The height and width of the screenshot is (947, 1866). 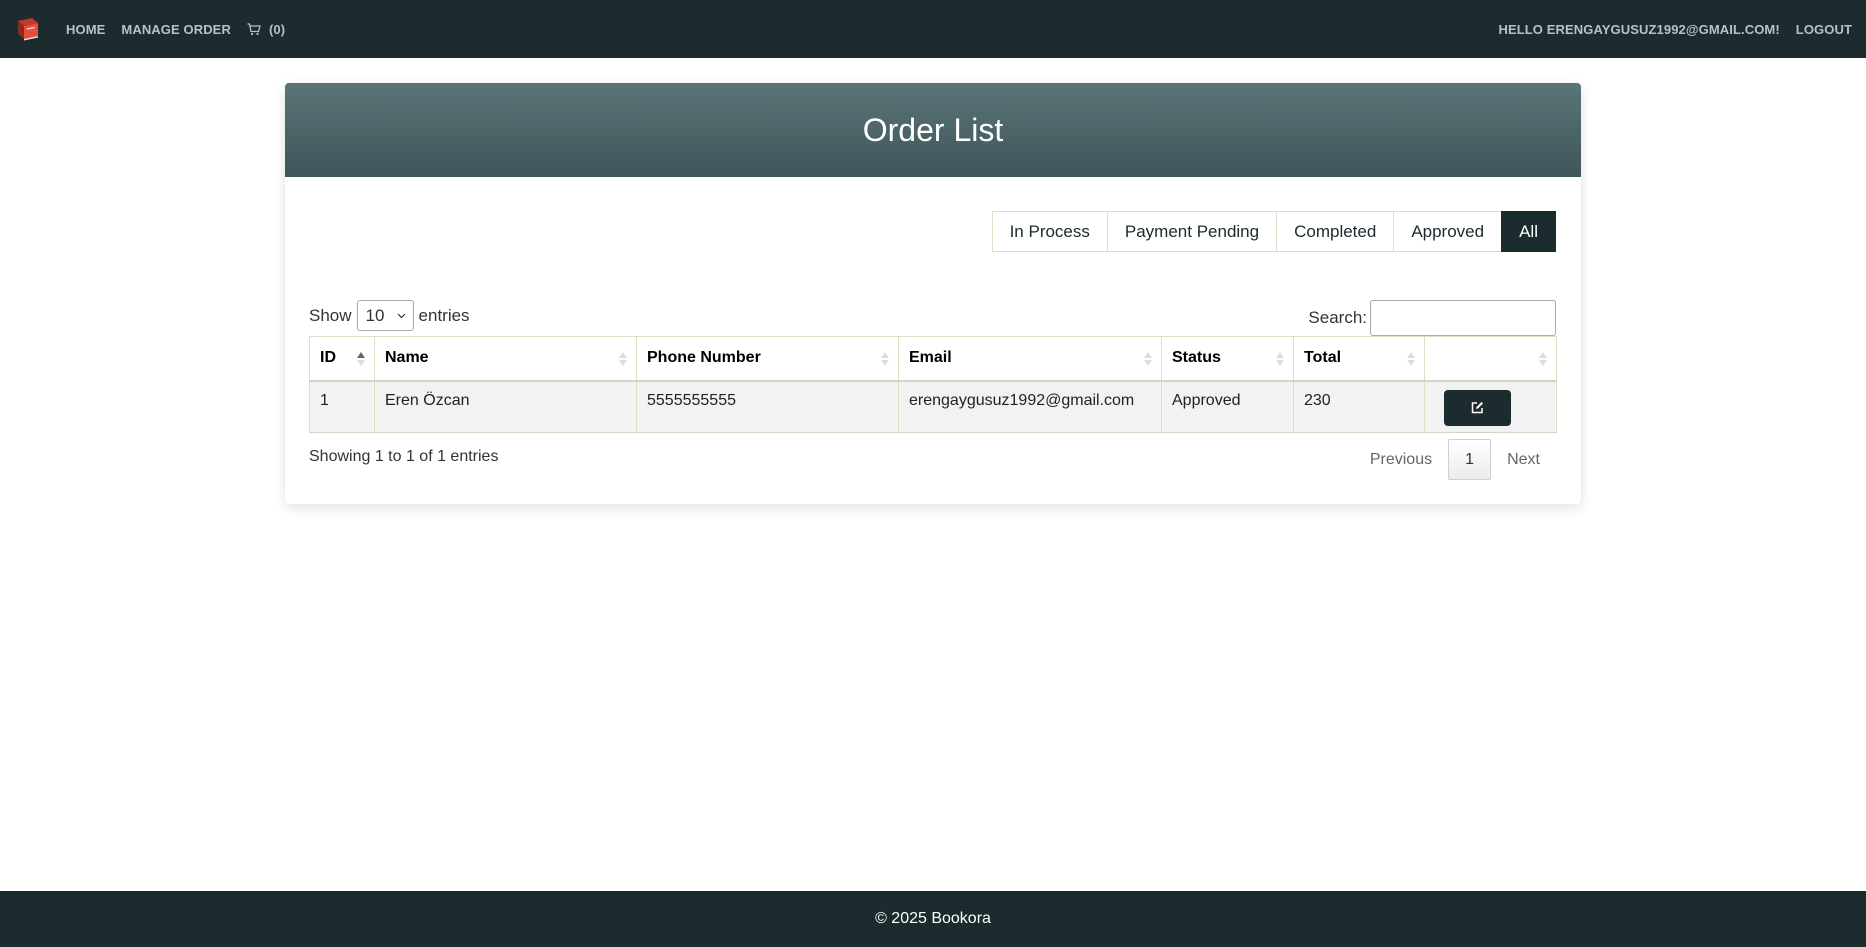 What do you see at coordinates (361, 359) in the screenshot?
I see `sort-asc-icon` at bounding box center [361, 359].